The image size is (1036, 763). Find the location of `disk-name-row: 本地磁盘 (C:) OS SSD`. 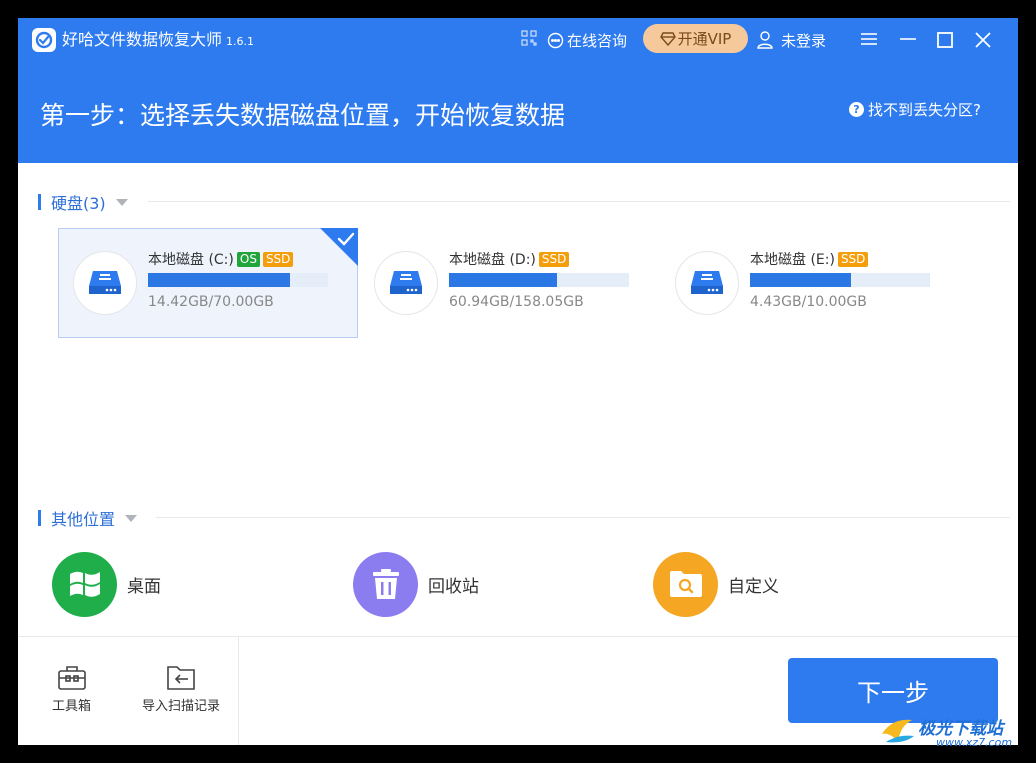

disk-name-row: 本地磁盘 (C:) OS SSD is located at coordinates (221, 259).